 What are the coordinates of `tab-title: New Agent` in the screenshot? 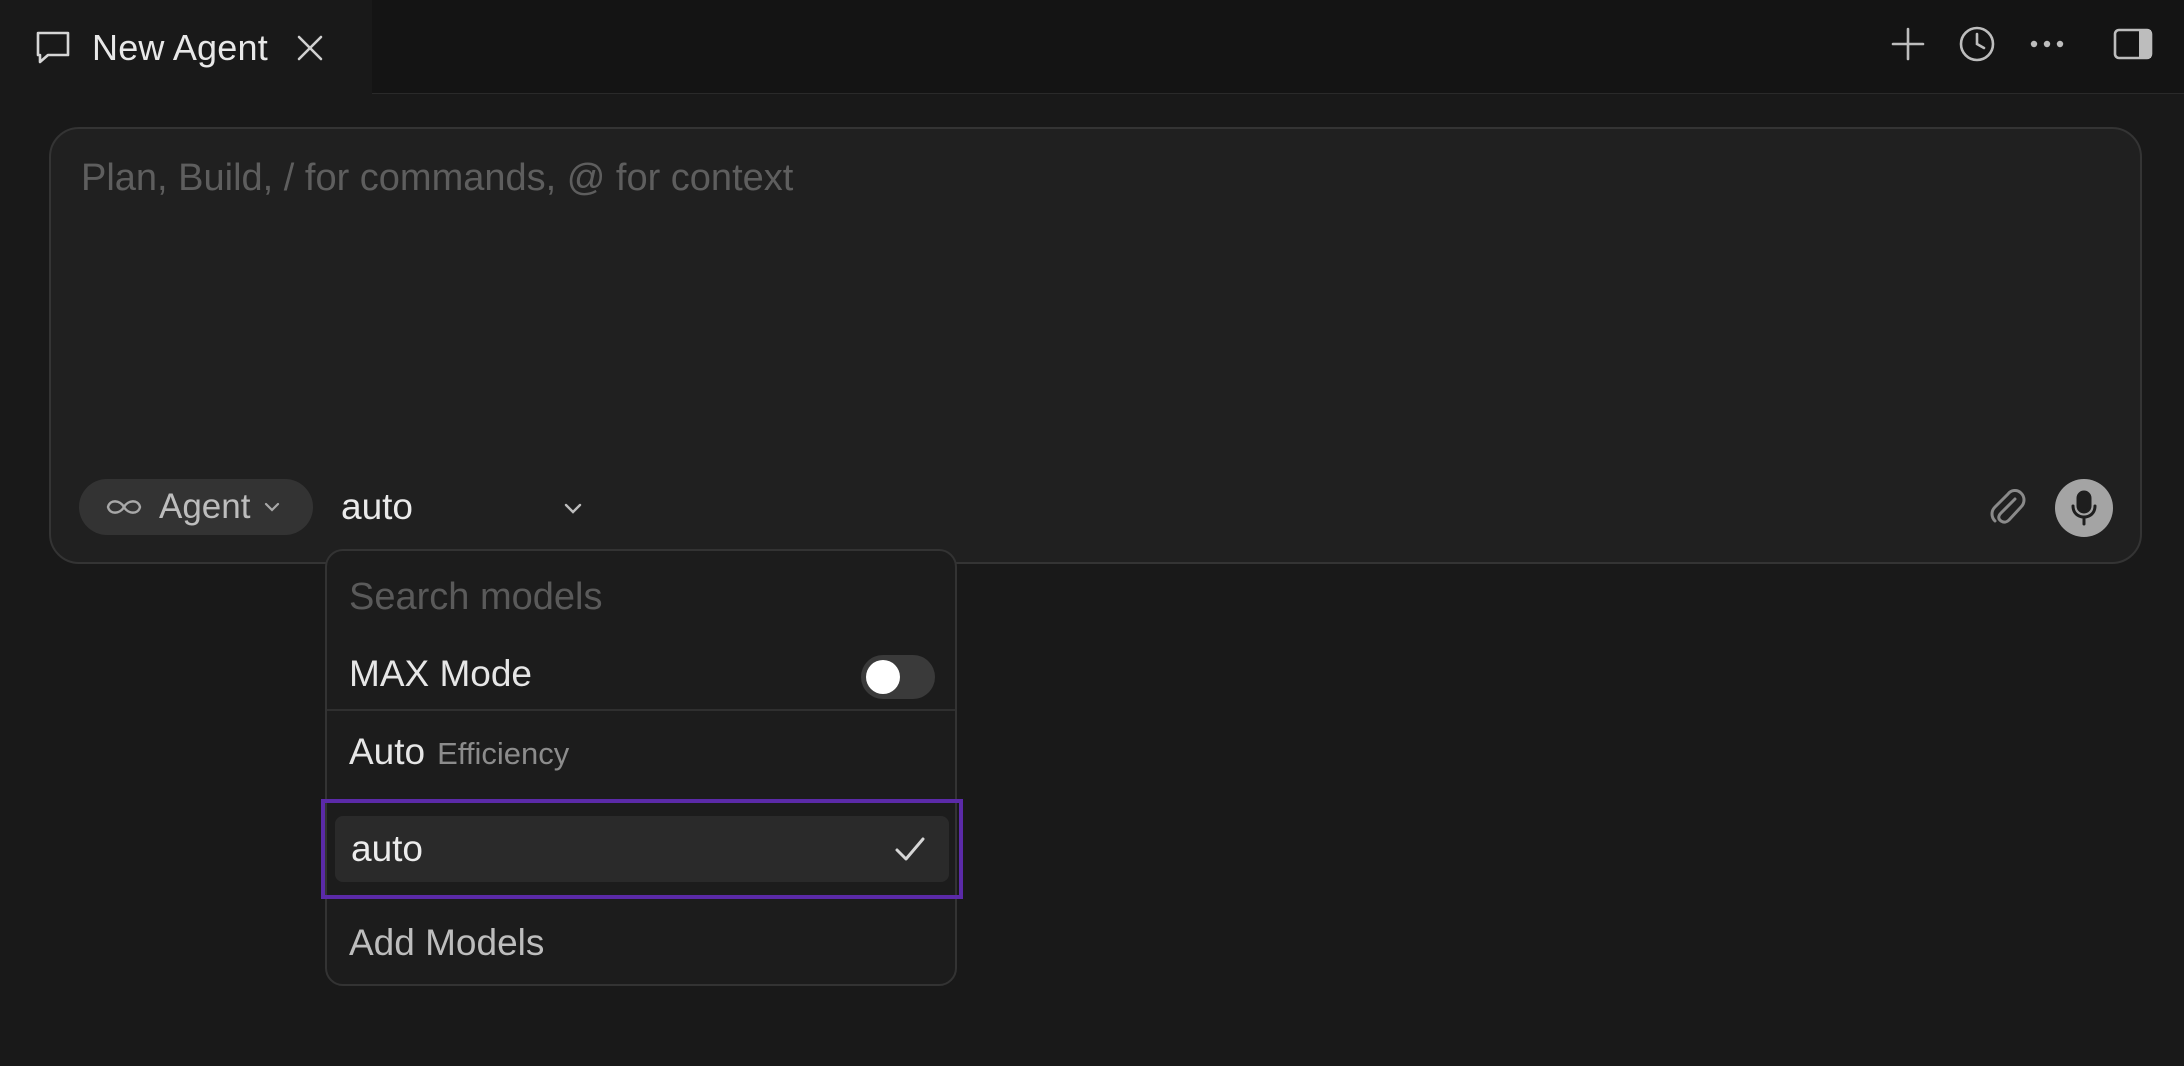 It's located at (180, 47).